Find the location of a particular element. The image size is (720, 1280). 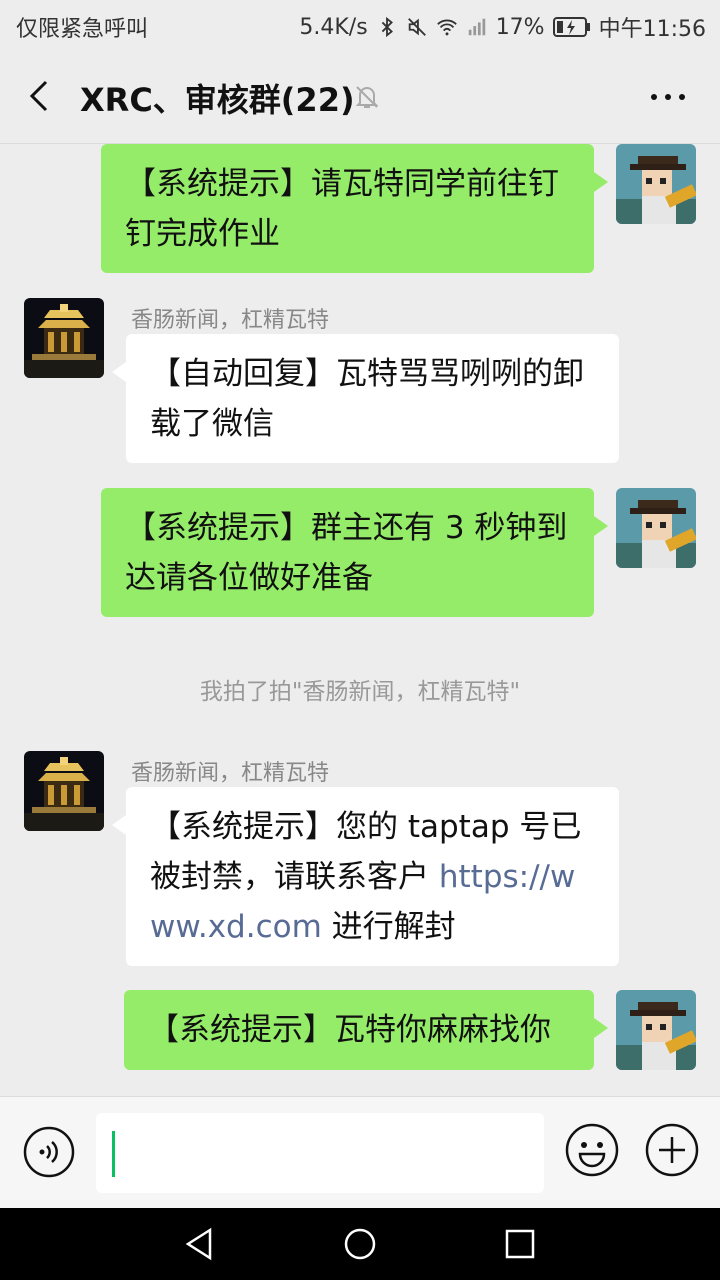

mute-icon is located at coordinates (416, 27).